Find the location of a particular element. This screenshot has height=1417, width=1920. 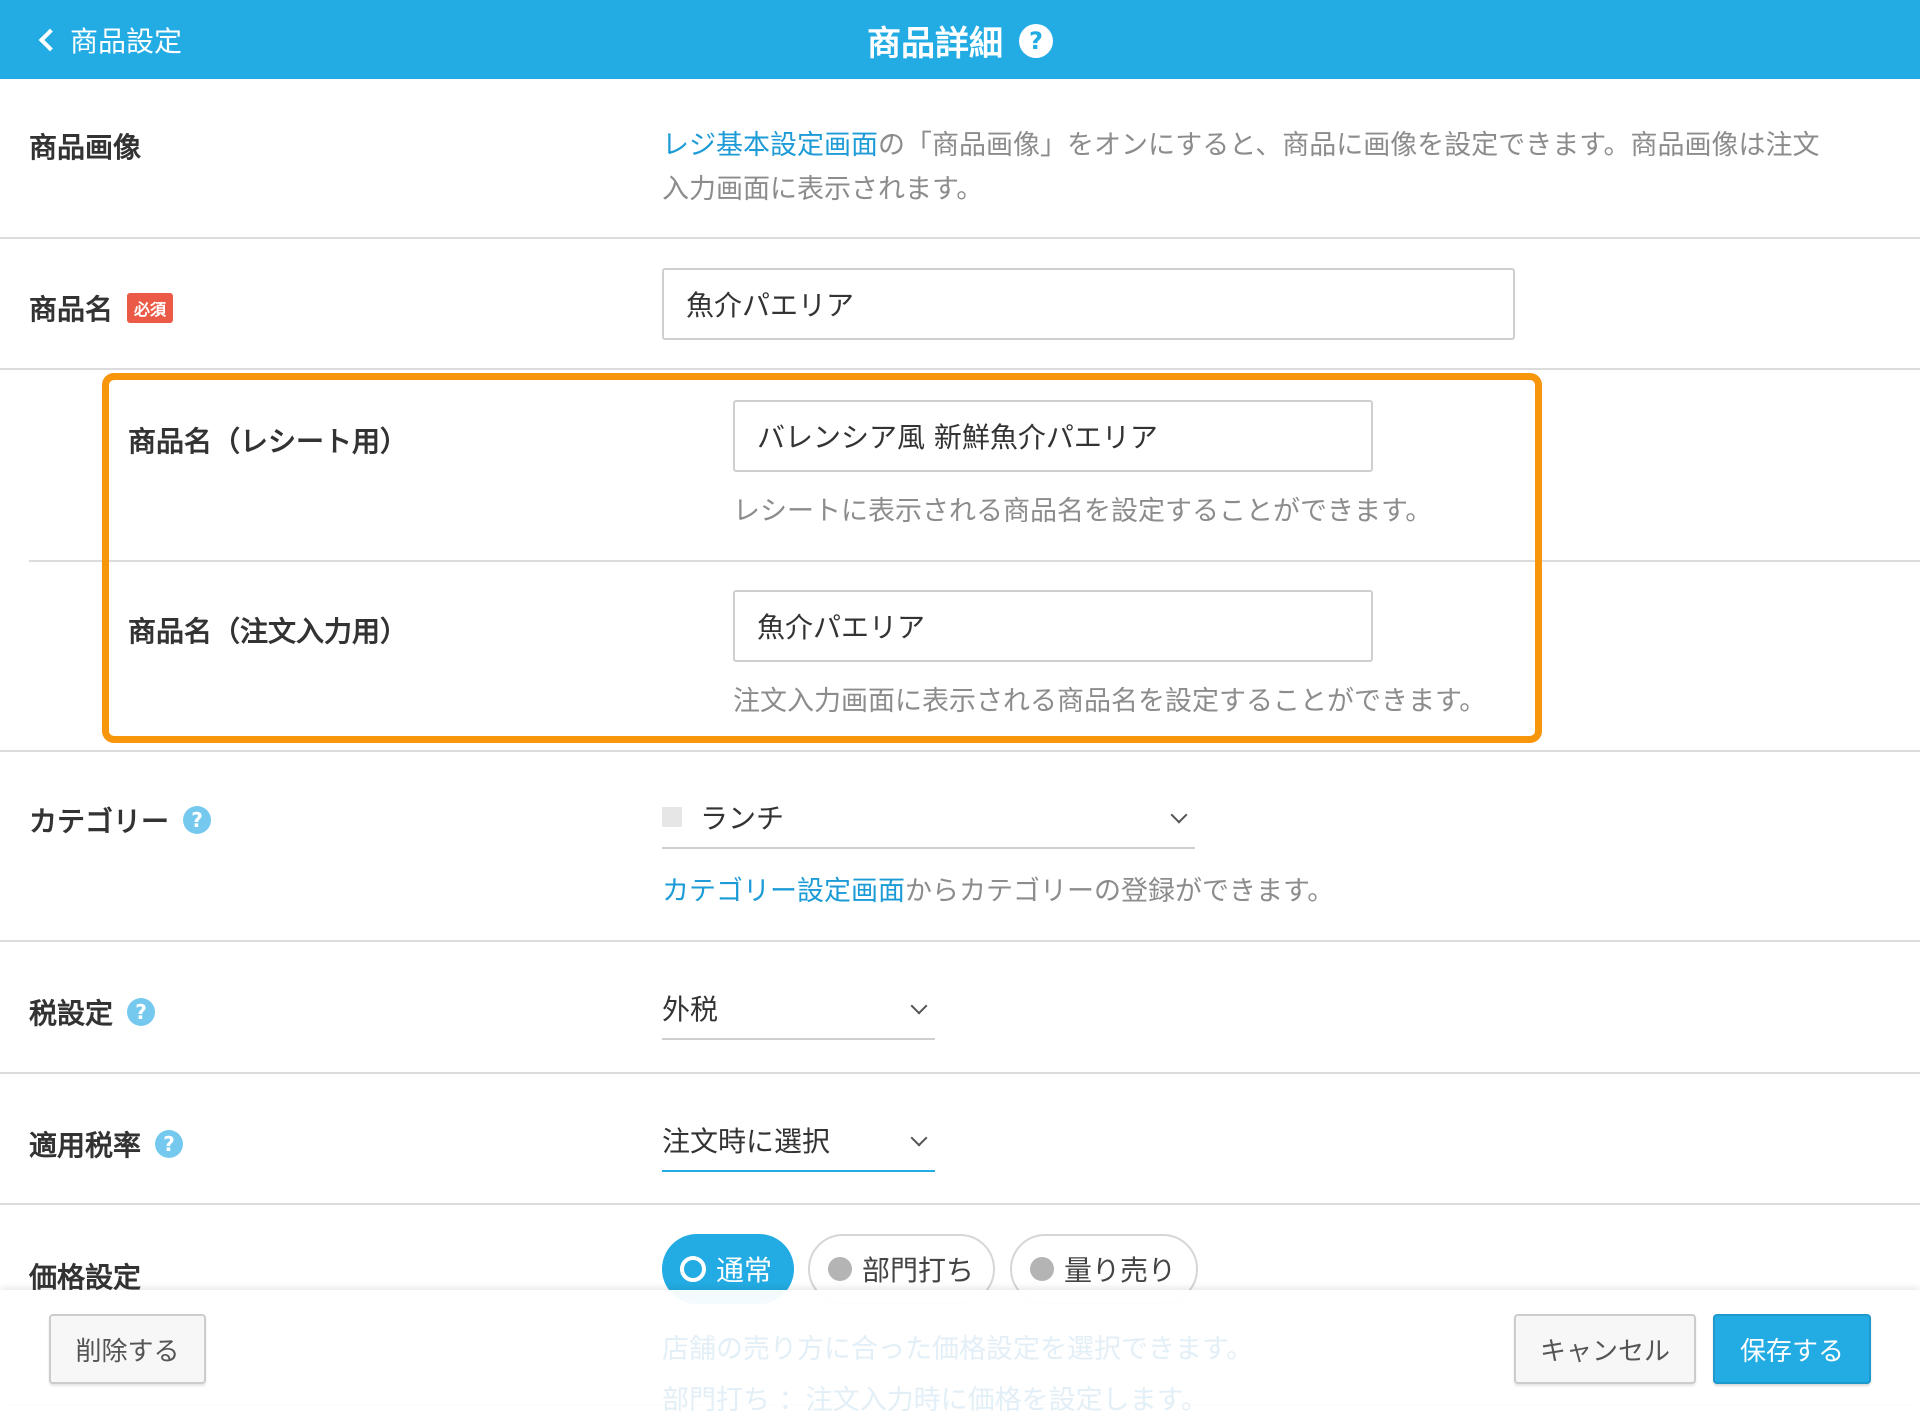

category-description: カテゴリー設定画面からカテゴリーの登録ができます。 is located at coordinates (998, 892).